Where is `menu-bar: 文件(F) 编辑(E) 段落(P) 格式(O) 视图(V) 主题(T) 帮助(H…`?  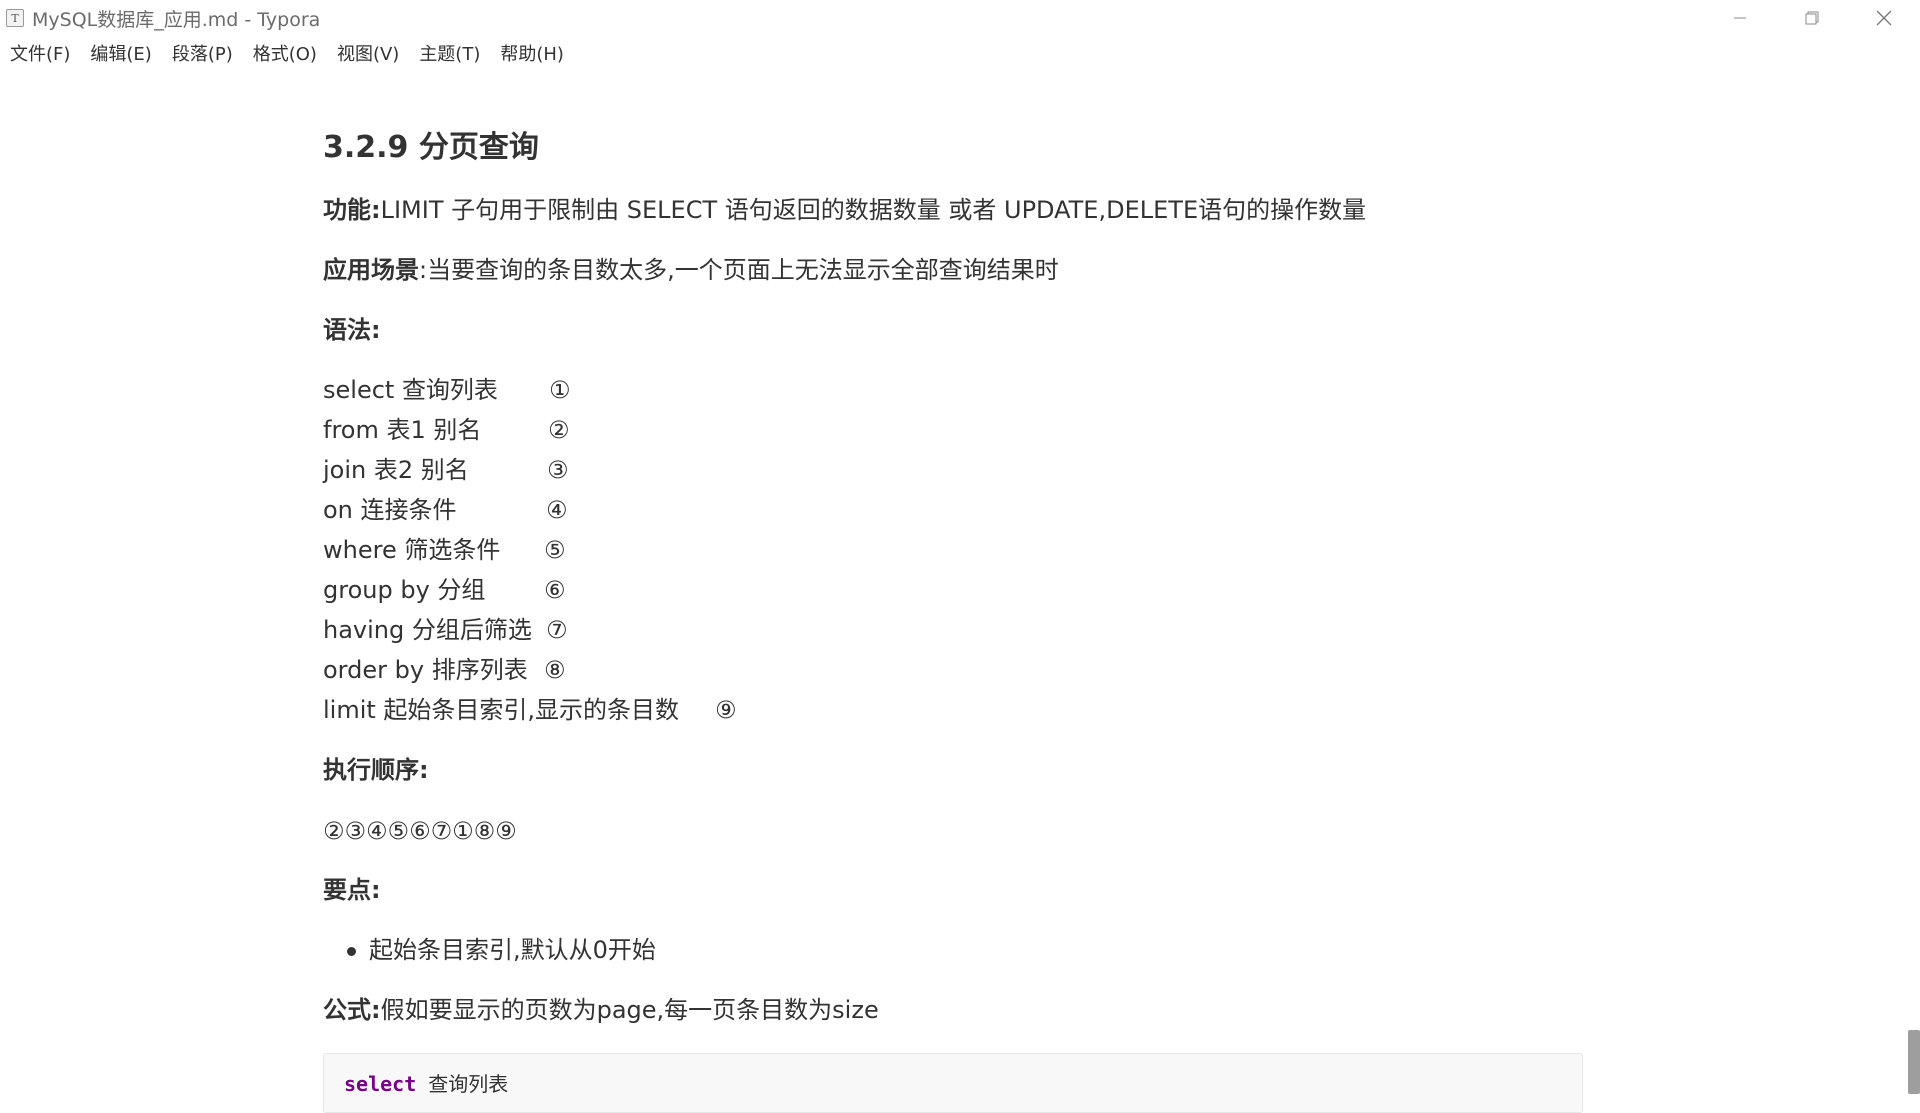
menu-bar: 文件(F) 编辑(E) 段落(P) 格式(O) 视图(V) 主题(T) 帮助(H… is located at coordinates (960, 53).